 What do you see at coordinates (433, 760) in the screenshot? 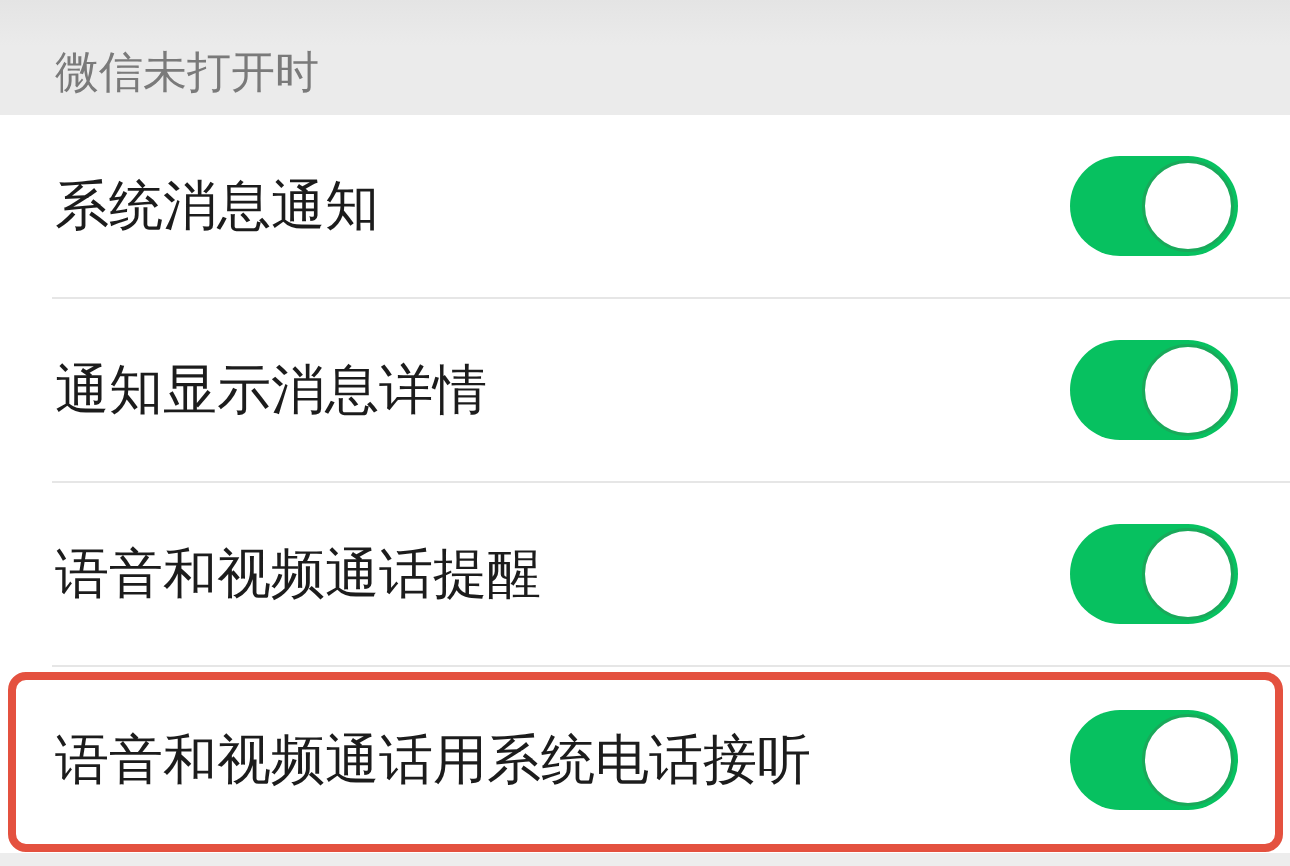
I see `setting-label: 语音和视频通话用系统电话接听` at bounding box center [433, 760].